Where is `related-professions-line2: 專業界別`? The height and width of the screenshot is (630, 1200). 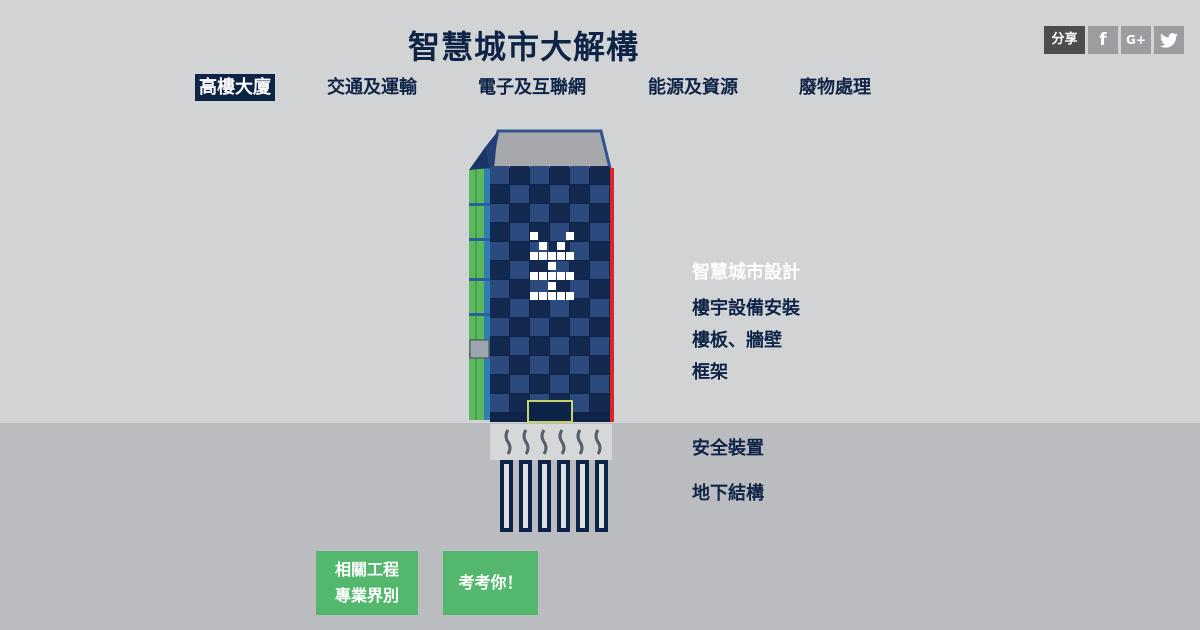 related-professions-line2: 專業界別 is located at coordinates (366, 595).